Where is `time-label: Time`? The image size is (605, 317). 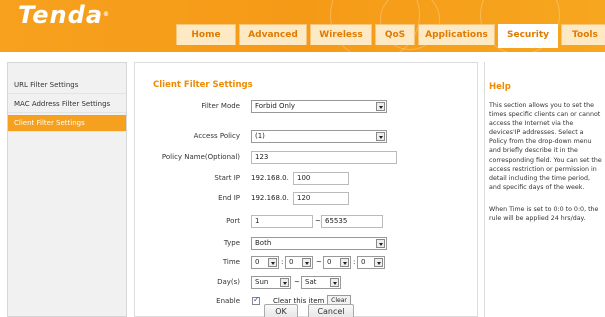
time-label: Time is located at coordinates (231, 262).